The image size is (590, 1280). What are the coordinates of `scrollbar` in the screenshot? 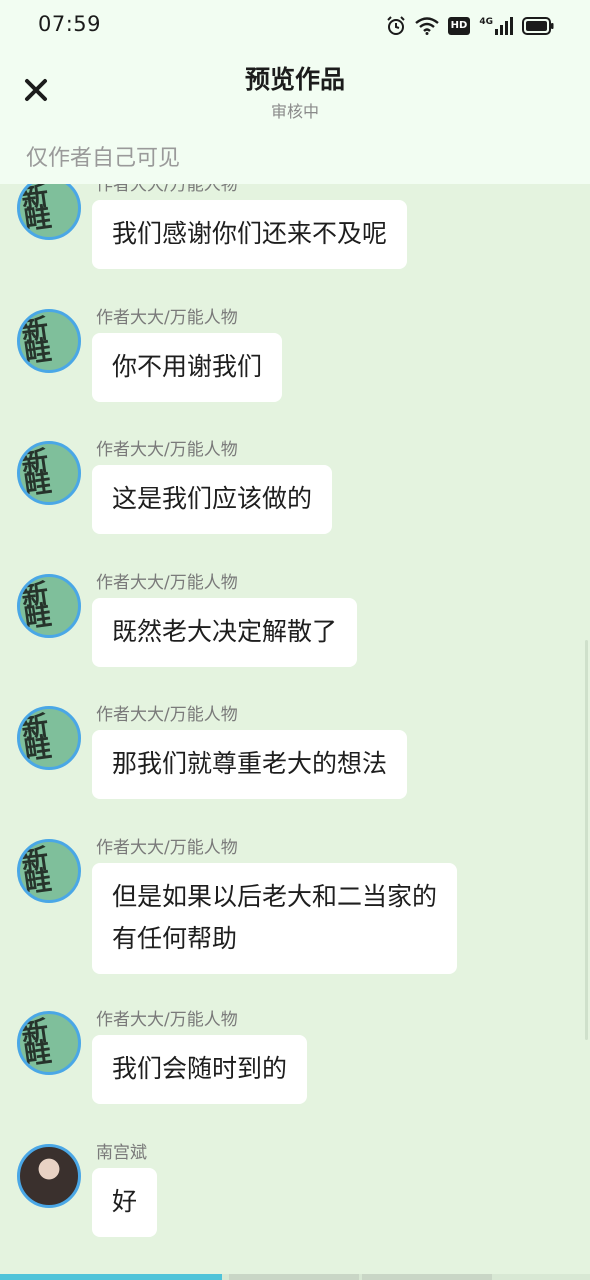 It's located at (586, 840).